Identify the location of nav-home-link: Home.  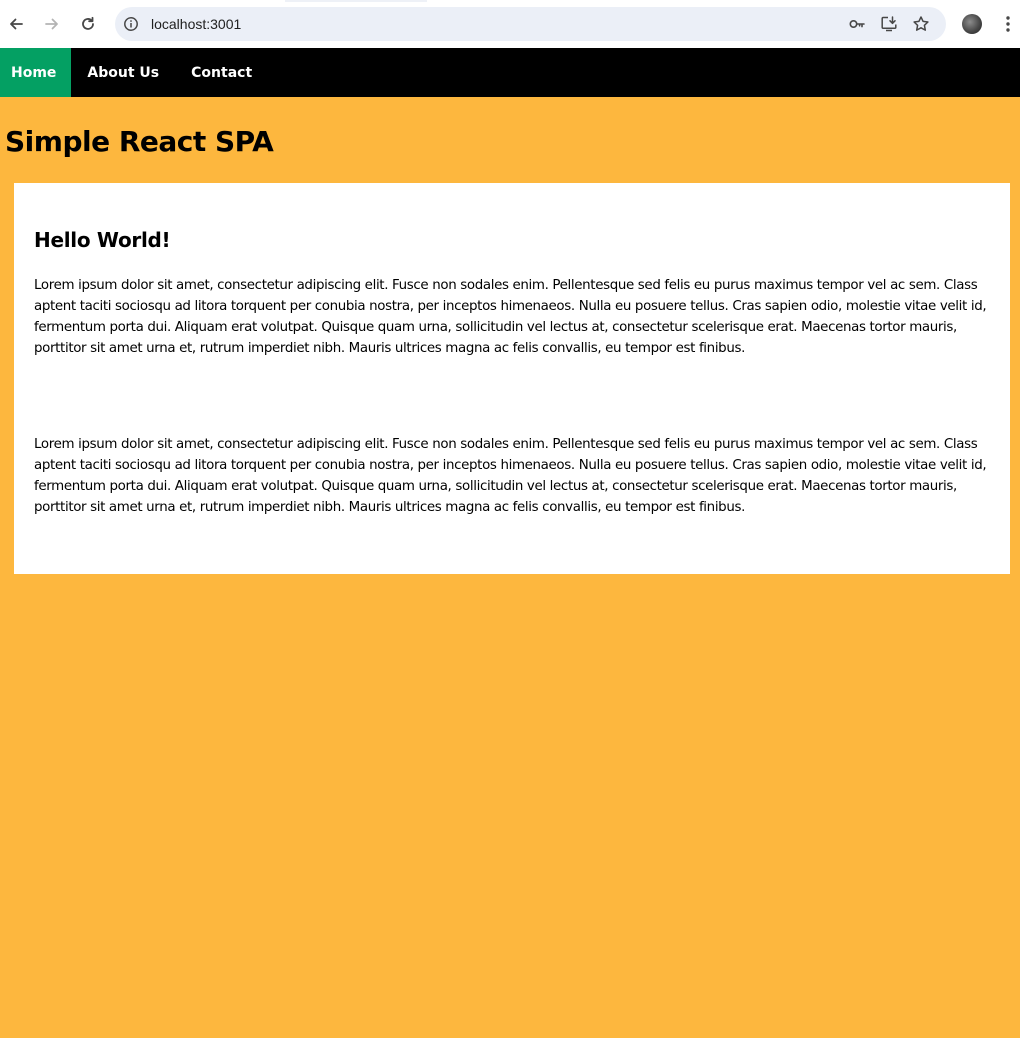
(36, 72).